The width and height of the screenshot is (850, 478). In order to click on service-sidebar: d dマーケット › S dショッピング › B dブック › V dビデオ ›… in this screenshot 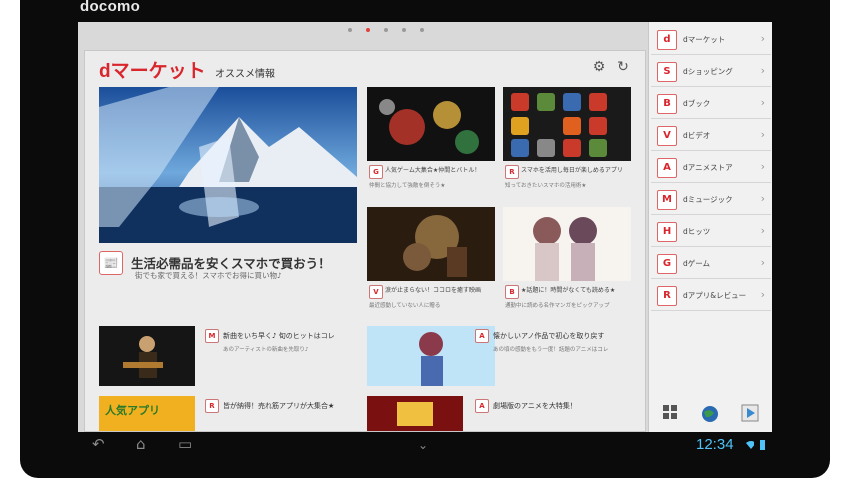, I will do `click(710, 240)`.